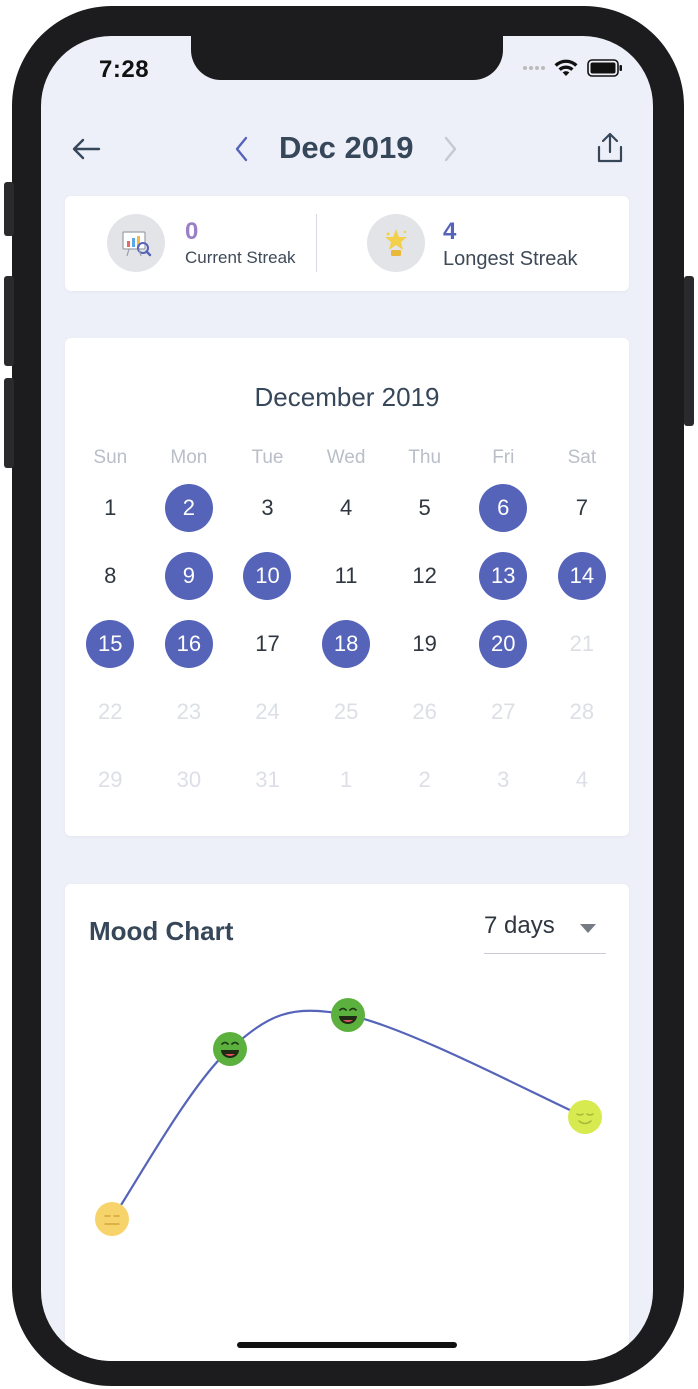 This screenshot has height=1389, width=698. I want to click on calendar-day-cell: 21, so click(582, 644).